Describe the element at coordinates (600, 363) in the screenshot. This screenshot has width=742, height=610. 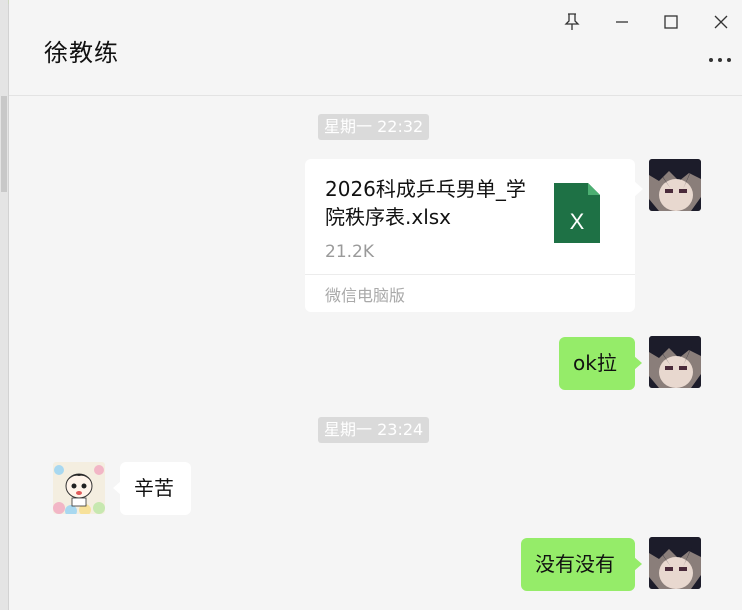
I see `message-bubble-self: ok拉` at that location.